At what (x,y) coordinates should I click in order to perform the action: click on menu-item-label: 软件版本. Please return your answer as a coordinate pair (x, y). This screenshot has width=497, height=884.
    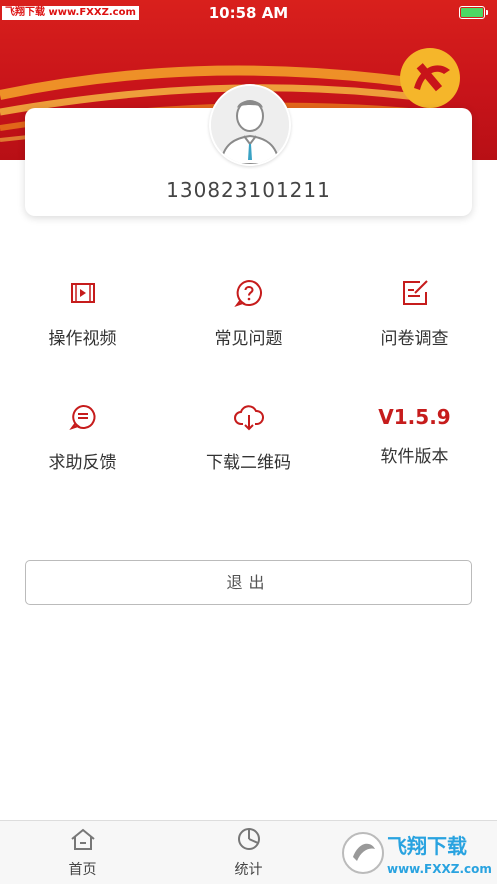
    Looking at the image, I should click on (414, 457).